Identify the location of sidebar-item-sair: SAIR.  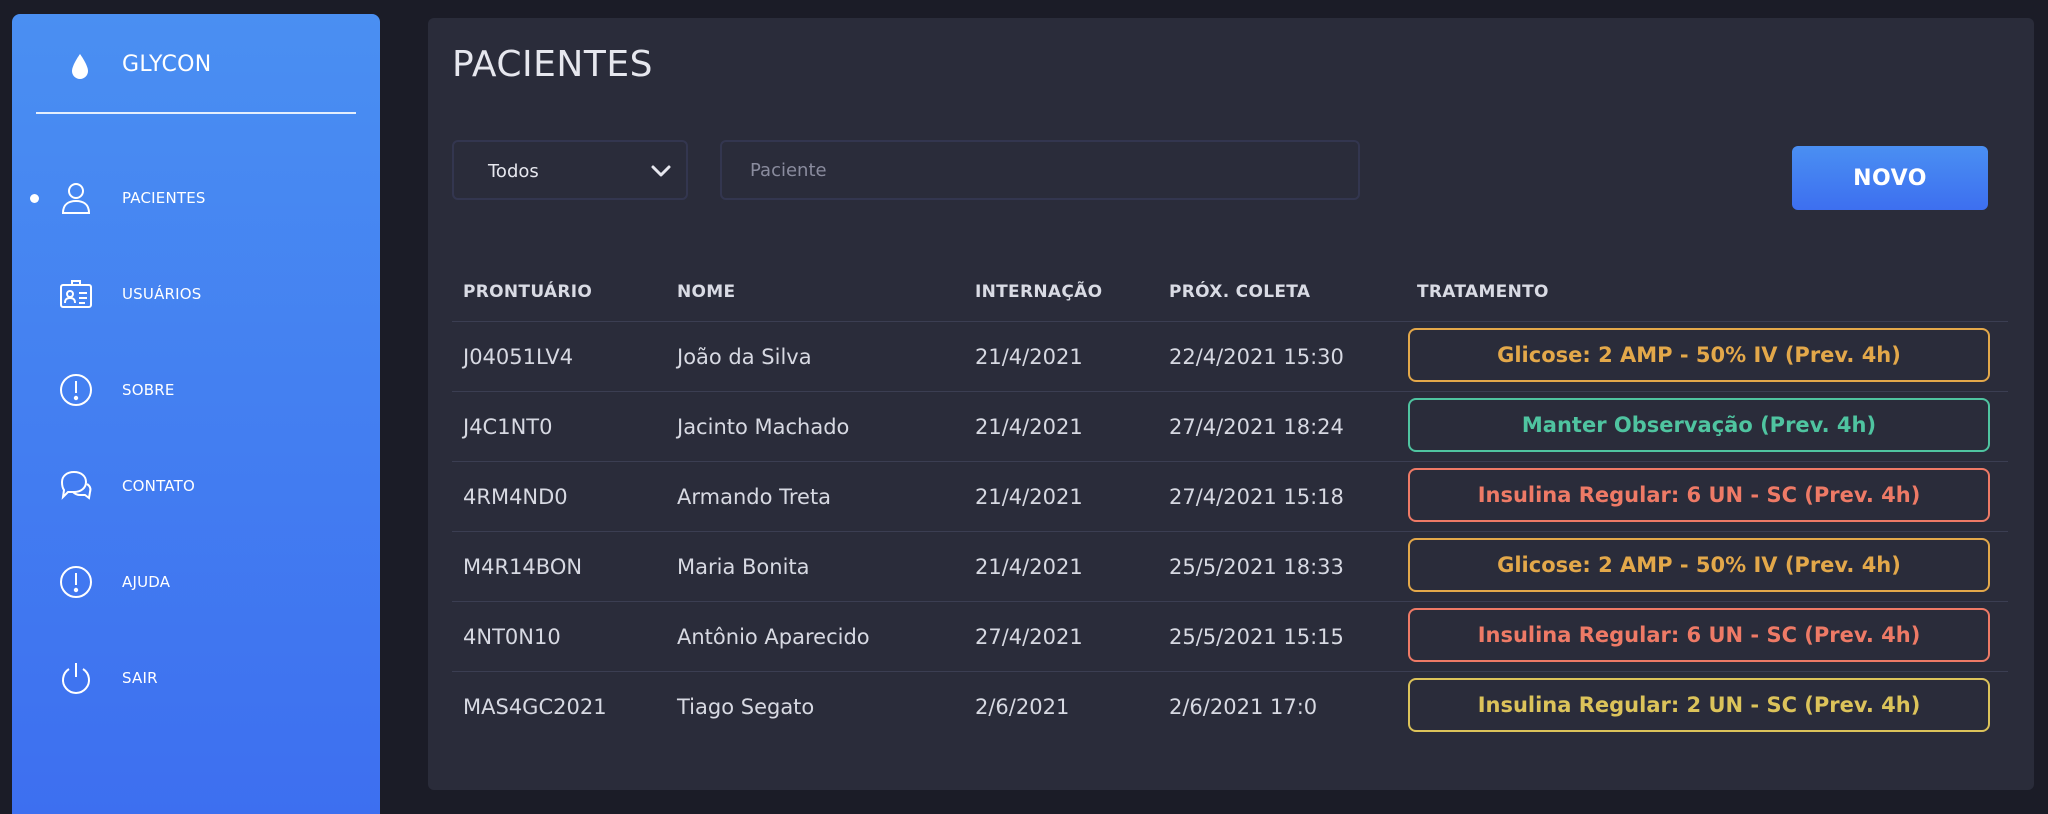
(196, 678).